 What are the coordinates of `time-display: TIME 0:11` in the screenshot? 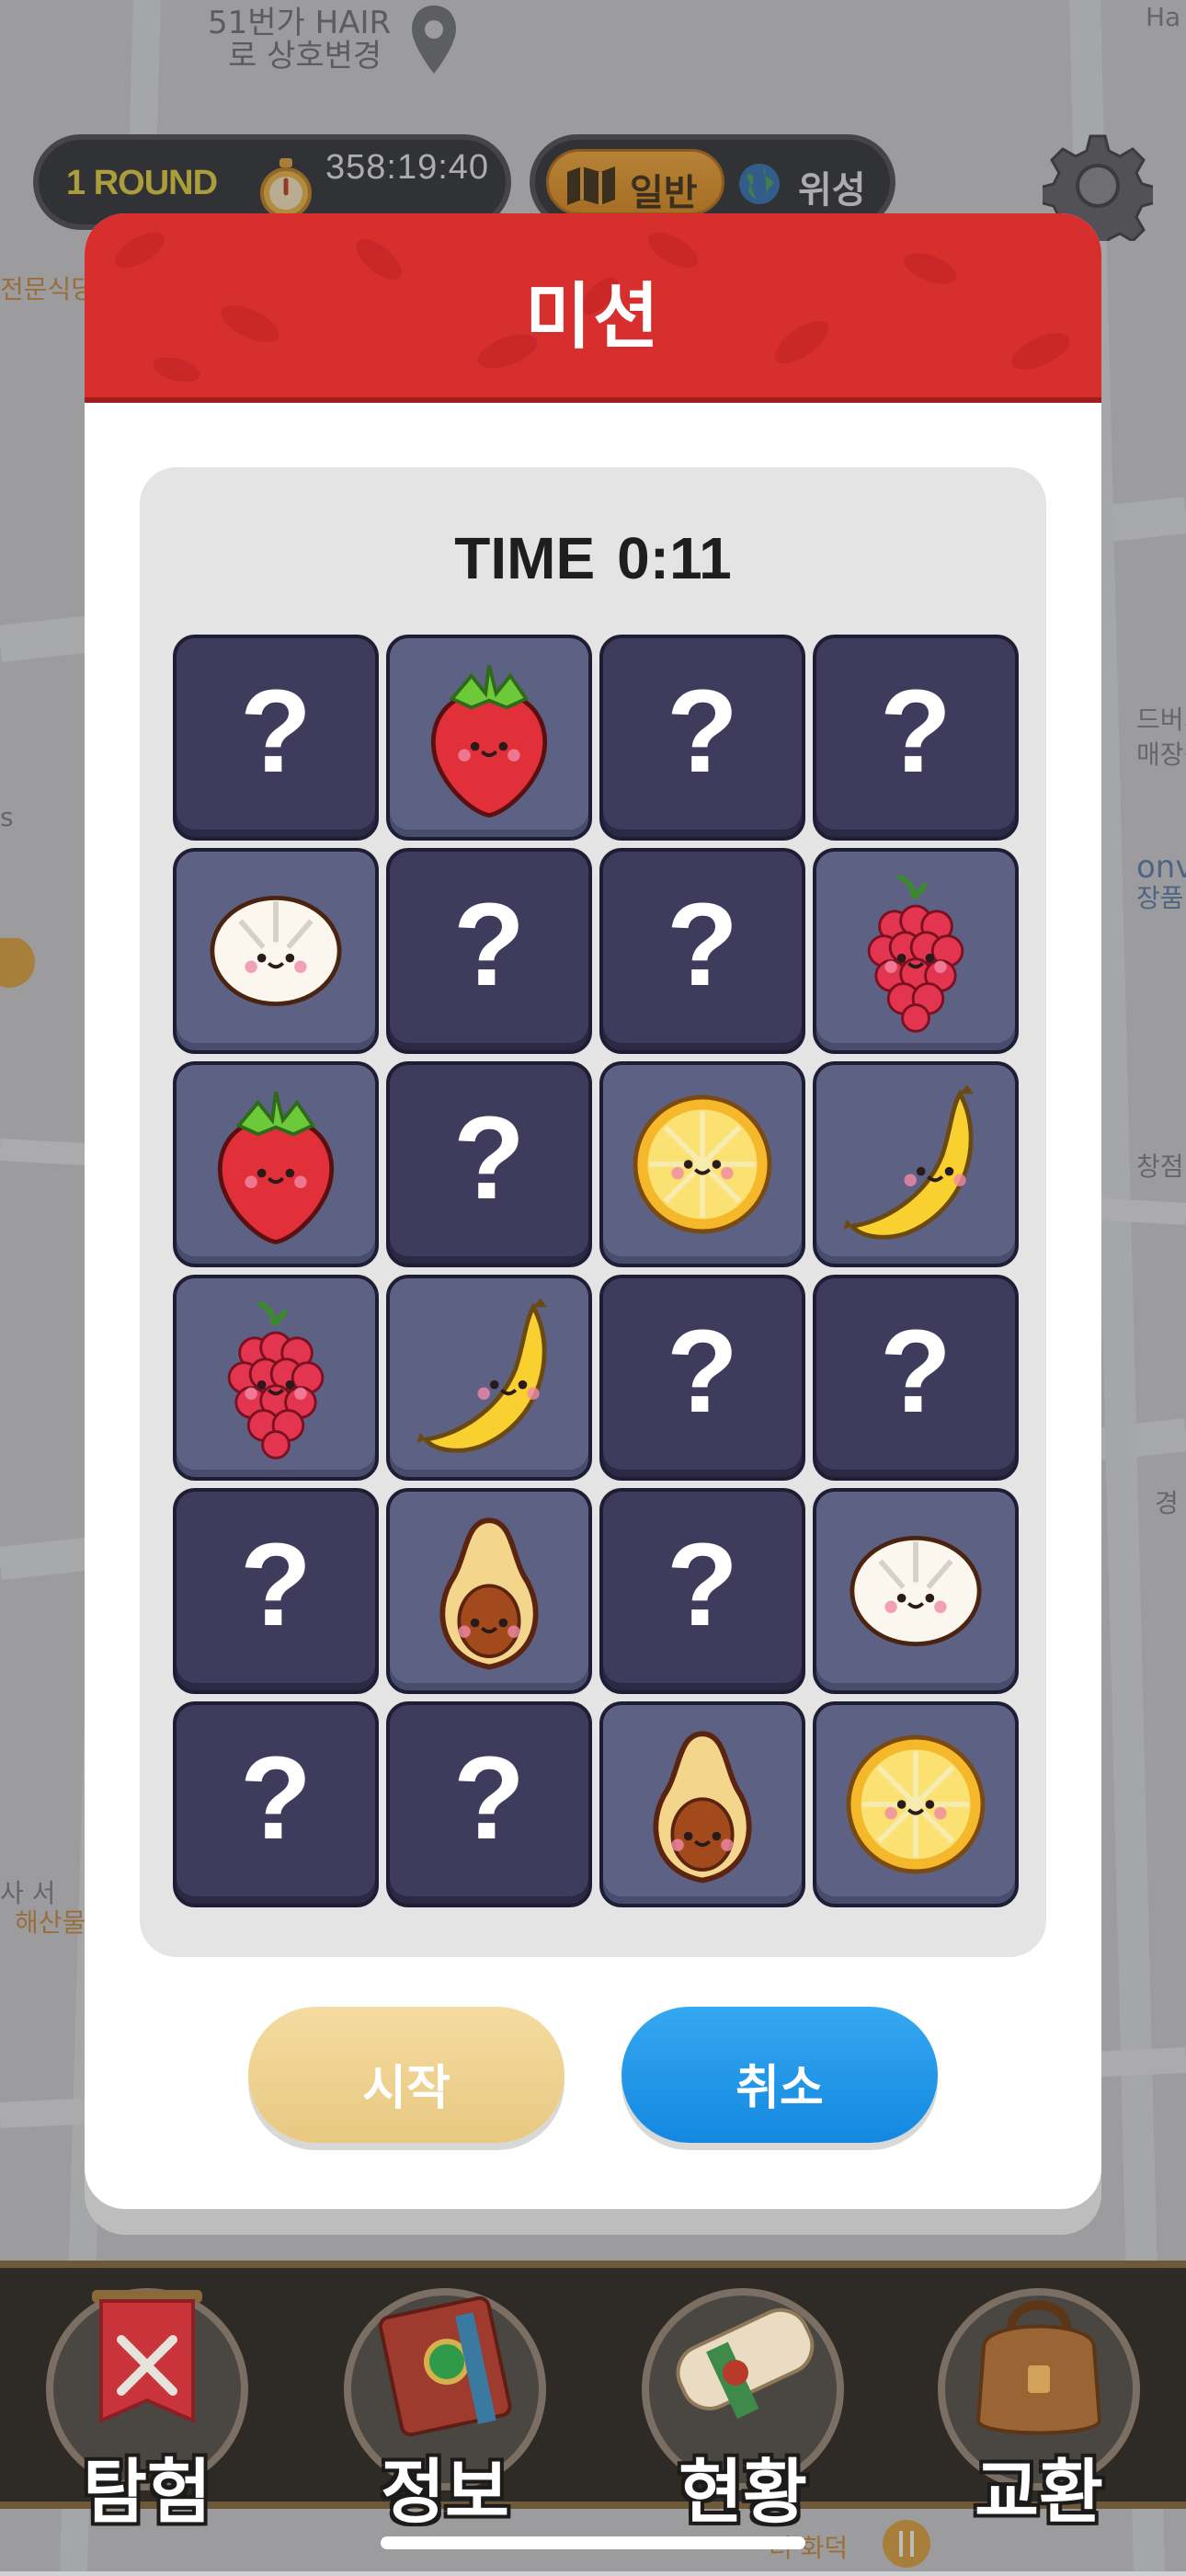 It's located at (593, 558).